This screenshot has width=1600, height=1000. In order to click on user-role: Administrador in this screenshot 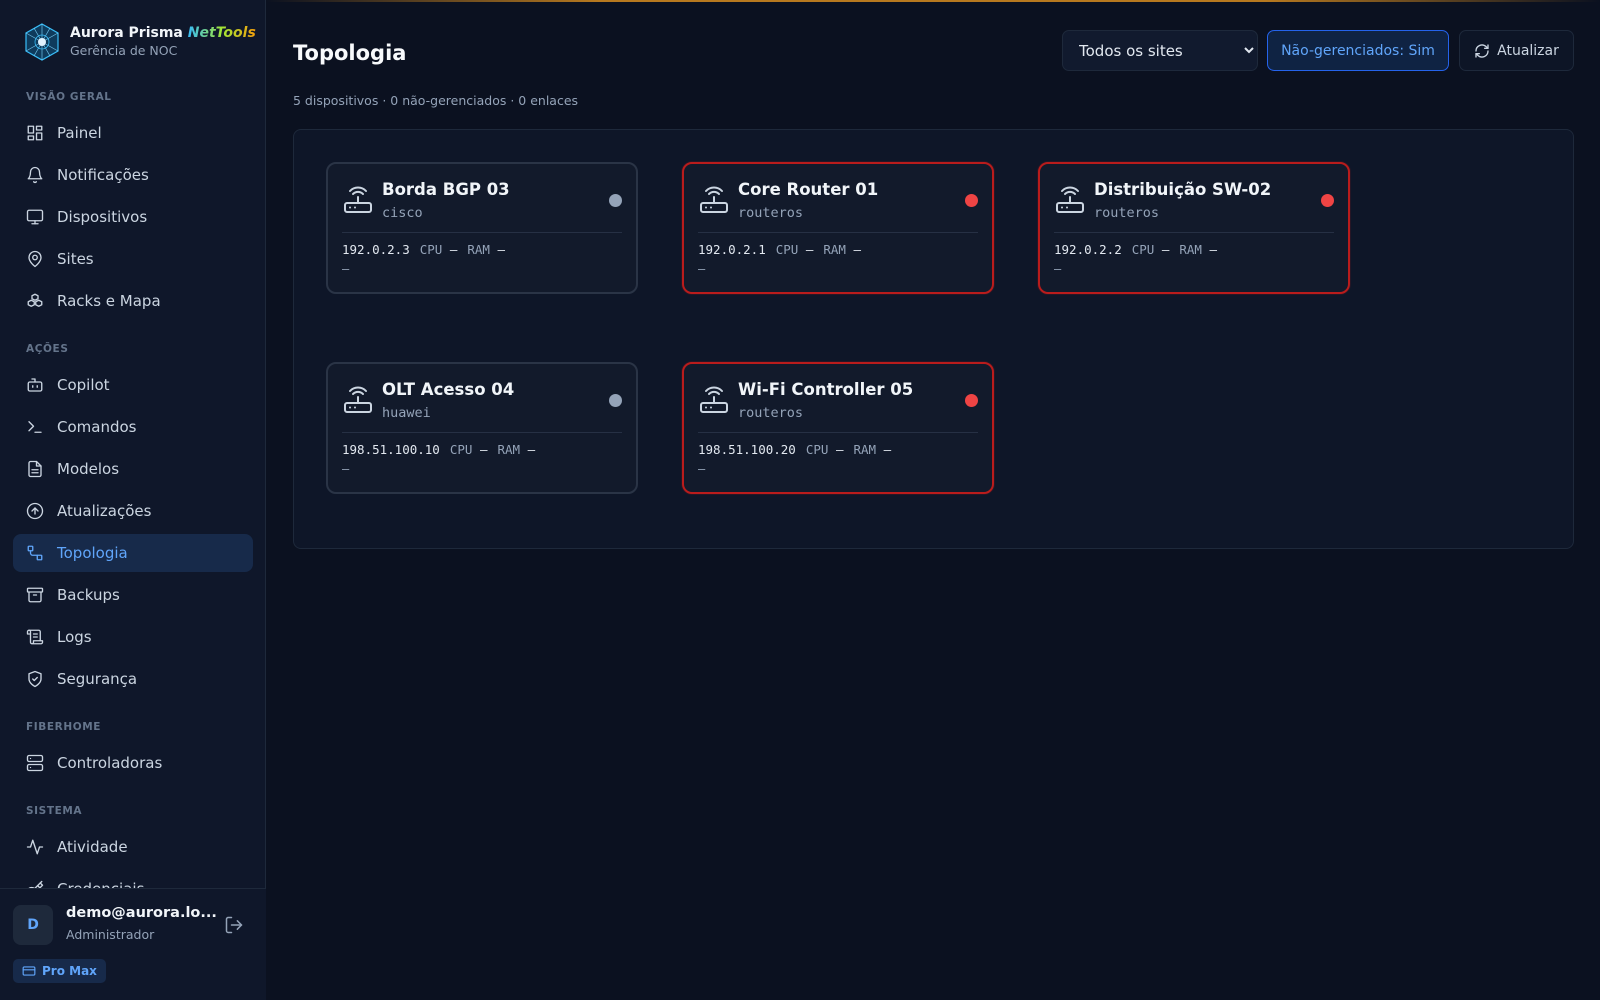, I will do `click(110, 934)`.